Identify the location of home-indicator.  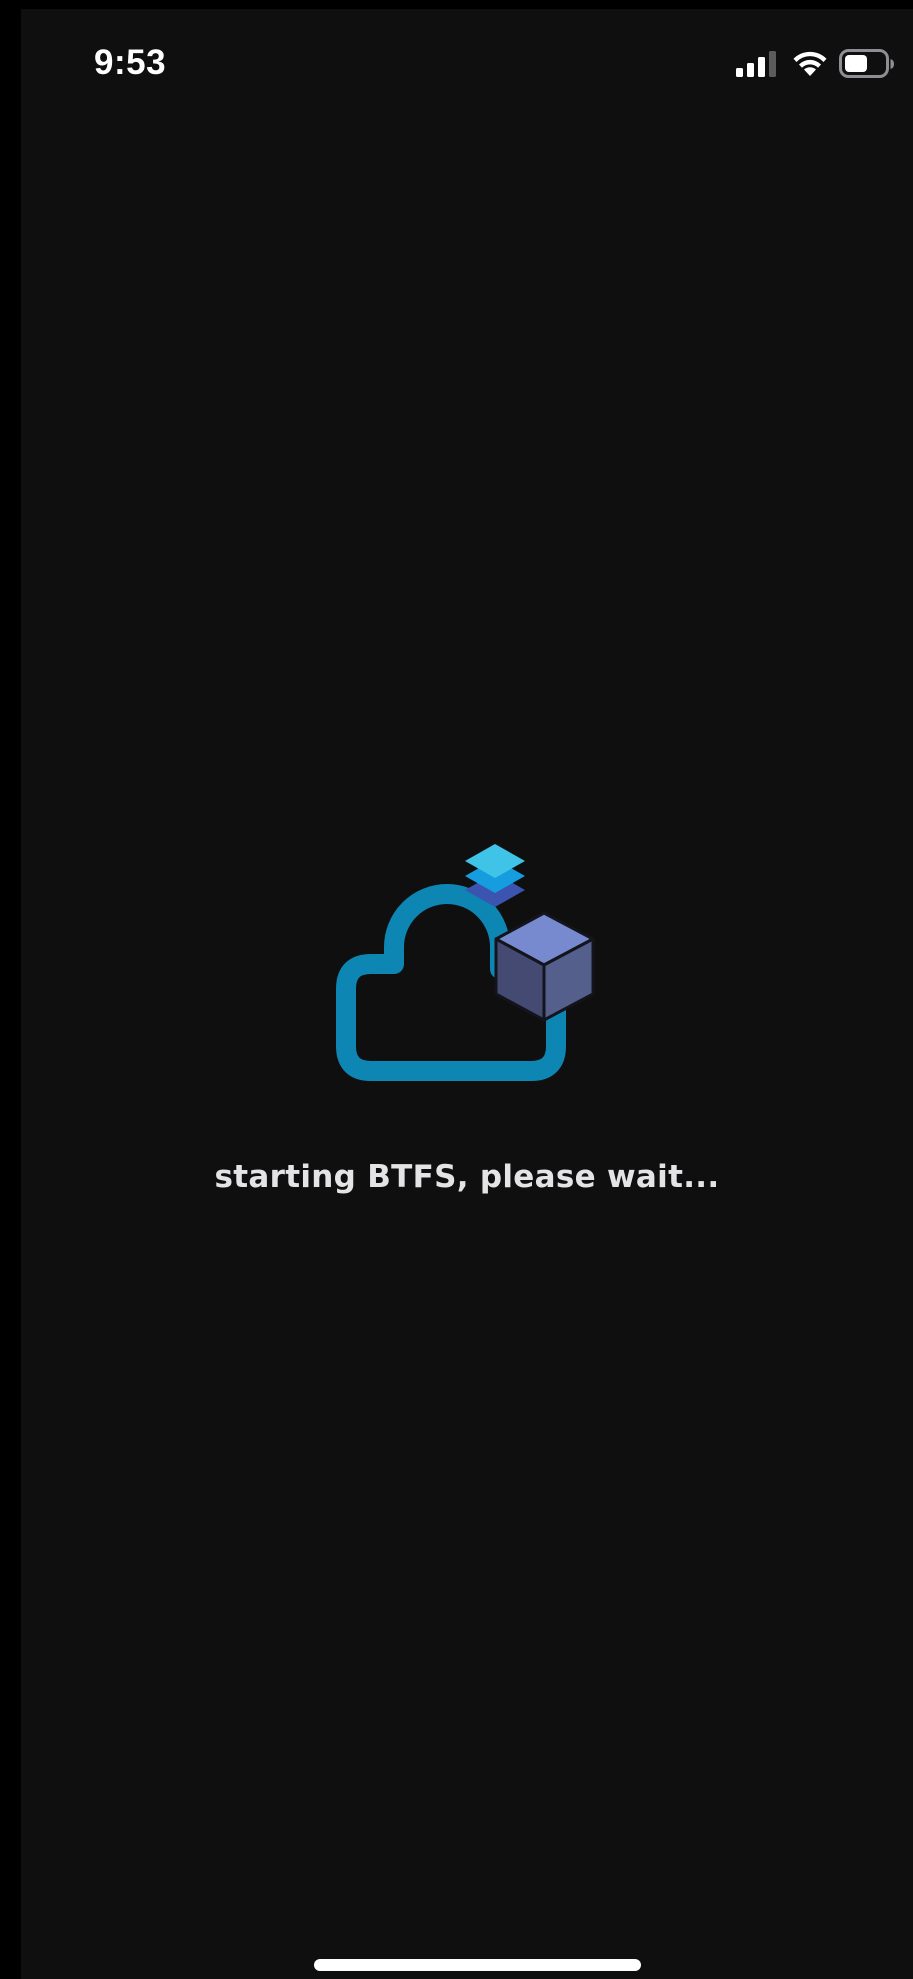
(477, 1965).